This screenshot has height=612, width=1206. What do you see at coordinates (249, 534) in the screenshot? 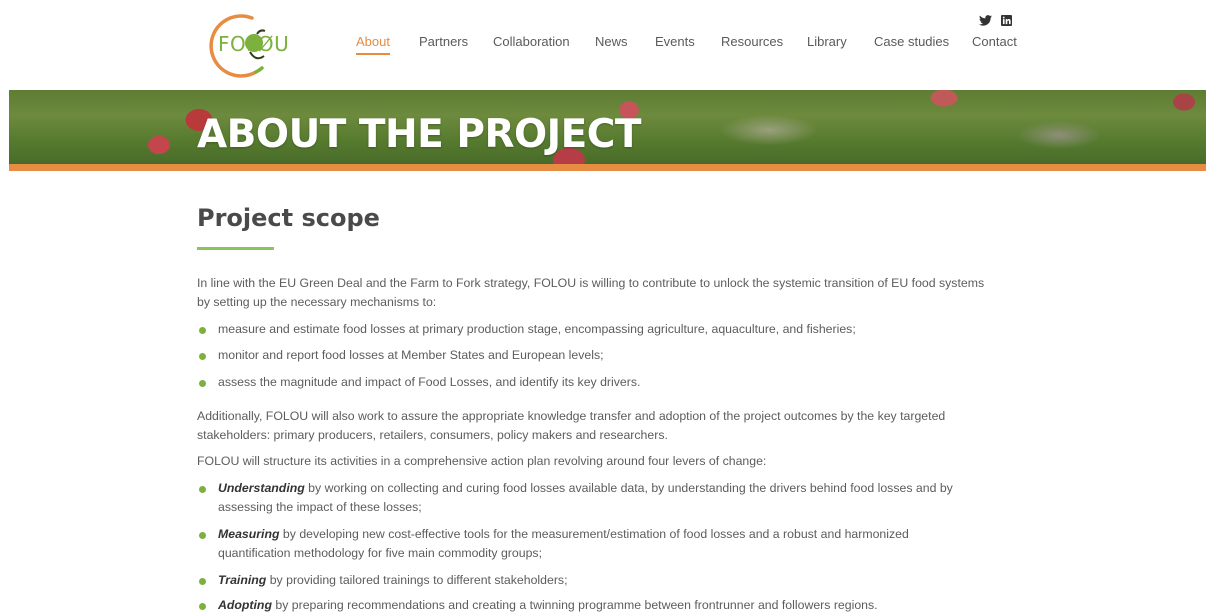
I see `lever-term: Measuring` at bounding box center [249, 534].